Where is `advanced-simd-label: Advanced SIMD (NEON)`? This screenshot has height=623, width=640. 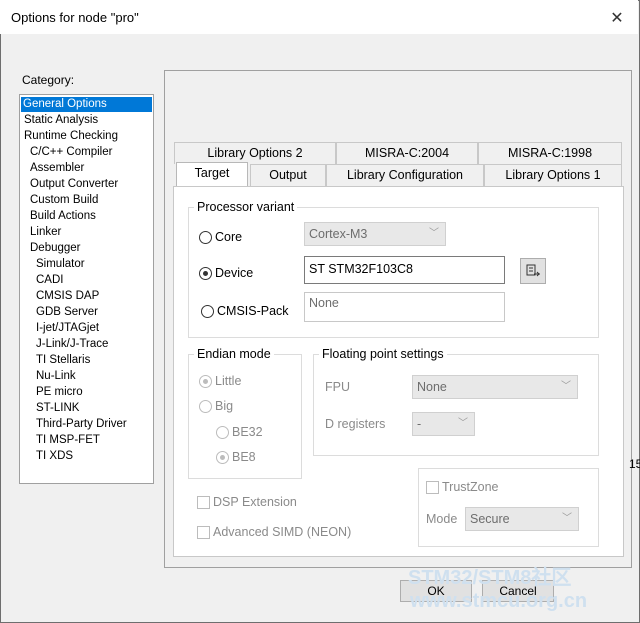
advanced-simd-label: Advanced SIMD (NEON) is located at coordinates (282, 532).